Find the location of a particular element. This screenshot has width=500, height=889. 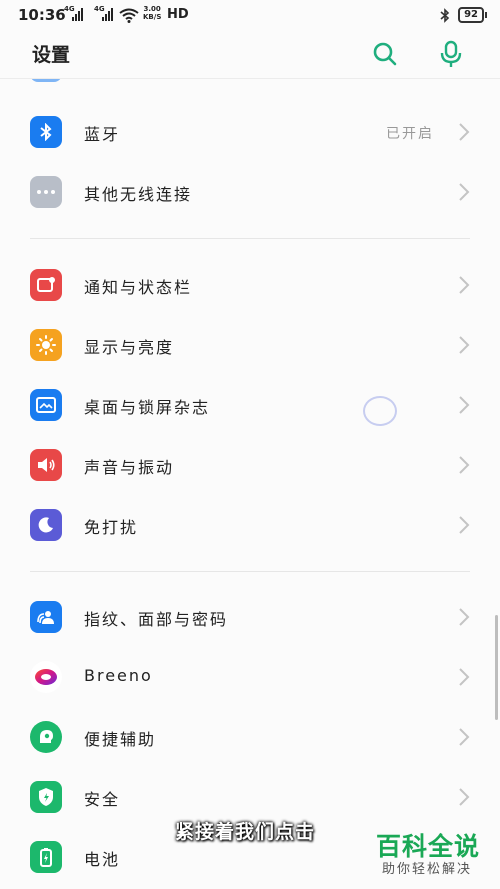

notification-icon is located at coordinates (46, 285).